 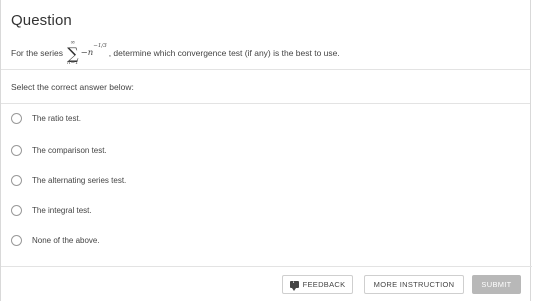 I want to click on answer-option-label: The comparison test., so click(x=69, y=150).